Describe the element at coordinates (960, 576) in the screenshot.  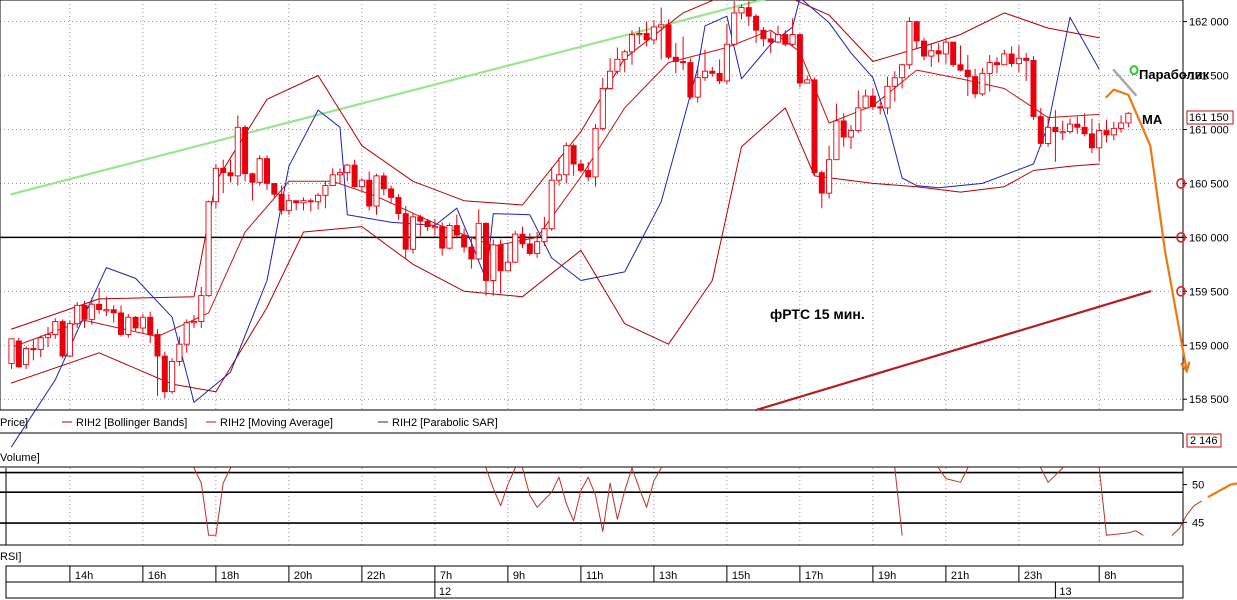
I see `time-hour-label-12: 21h` at that location.